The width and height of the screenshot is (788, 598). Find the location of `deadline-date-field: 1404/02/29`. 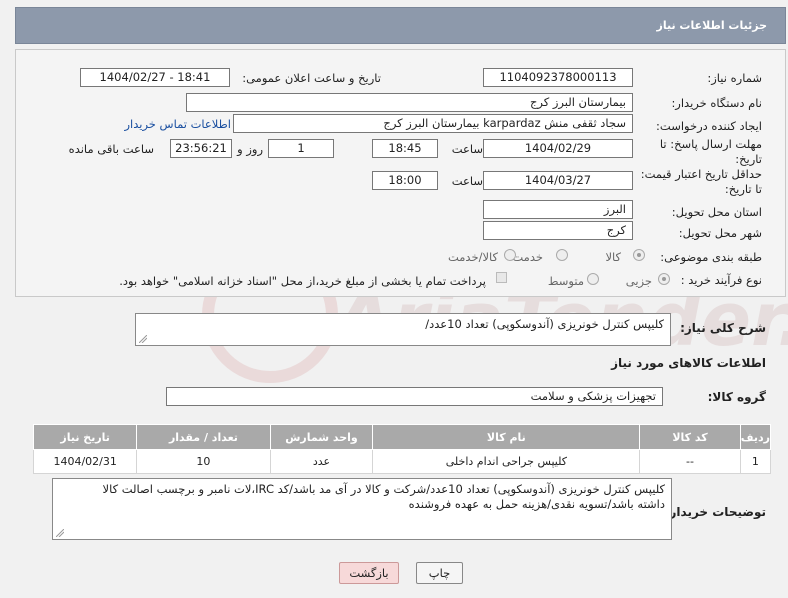

deadline-date-field: 1404/02/29 is located at coordinates (558, 148).